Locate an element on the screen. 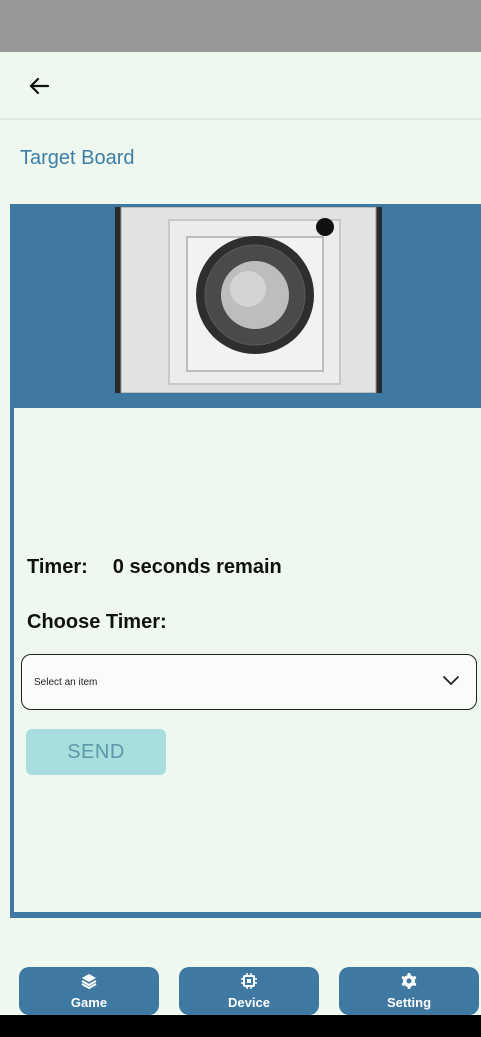 The width and height of the screenshot is (481, 1037). status-bar is located at coordinates (240, 26).